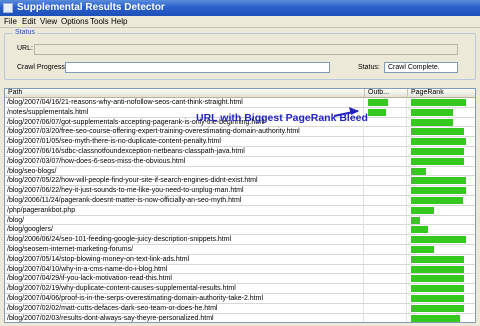  What do you see at coordinates (282, 118) in the screenshot?
I see `annotation-label: URL with Biggest PageRank Bleed` at bounding box center [282, 118].